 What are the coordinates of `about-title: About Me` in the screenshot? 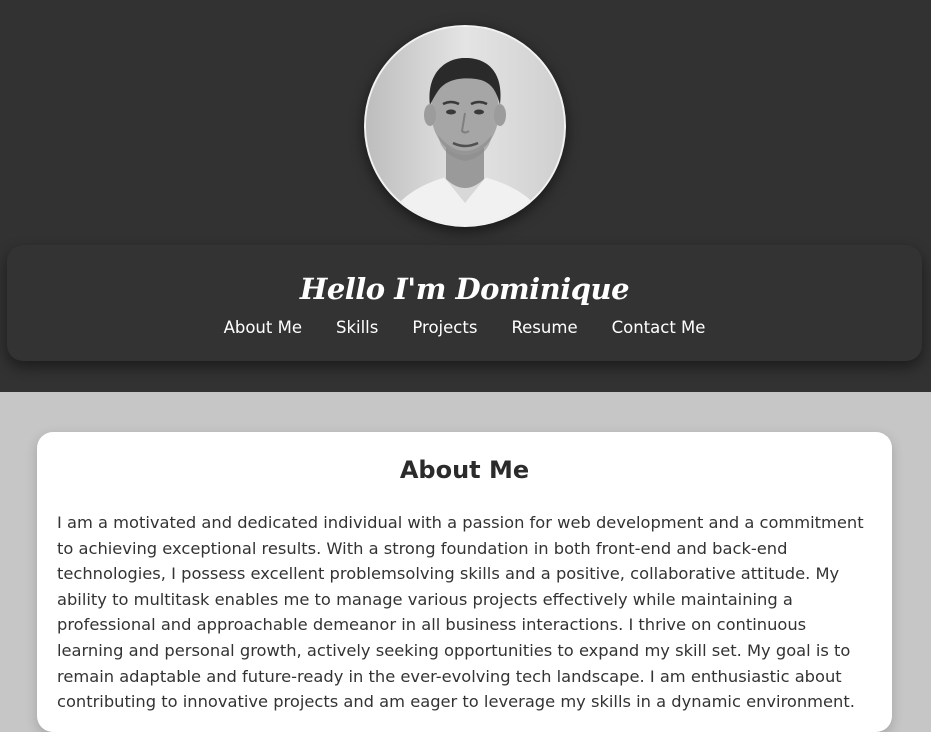 It's located at (464, 470).